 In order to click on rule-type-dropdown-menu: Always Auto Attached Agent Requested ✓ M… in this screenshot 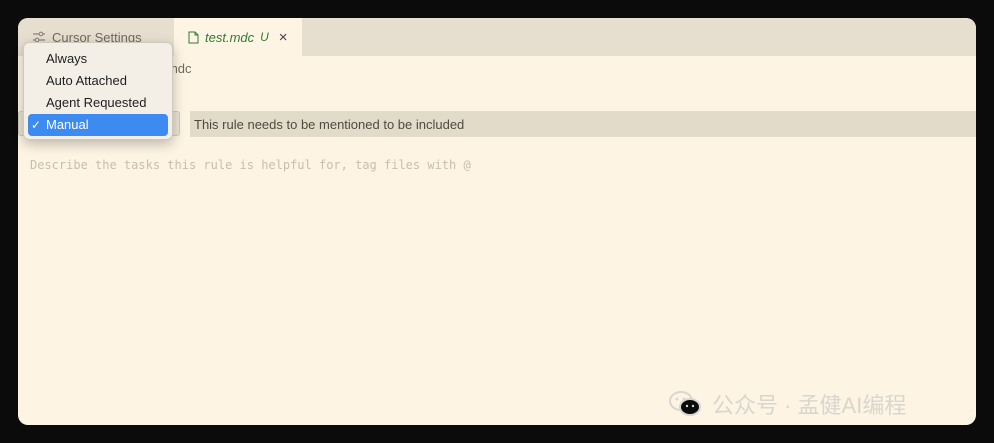, I will do `click(98, 91)`.